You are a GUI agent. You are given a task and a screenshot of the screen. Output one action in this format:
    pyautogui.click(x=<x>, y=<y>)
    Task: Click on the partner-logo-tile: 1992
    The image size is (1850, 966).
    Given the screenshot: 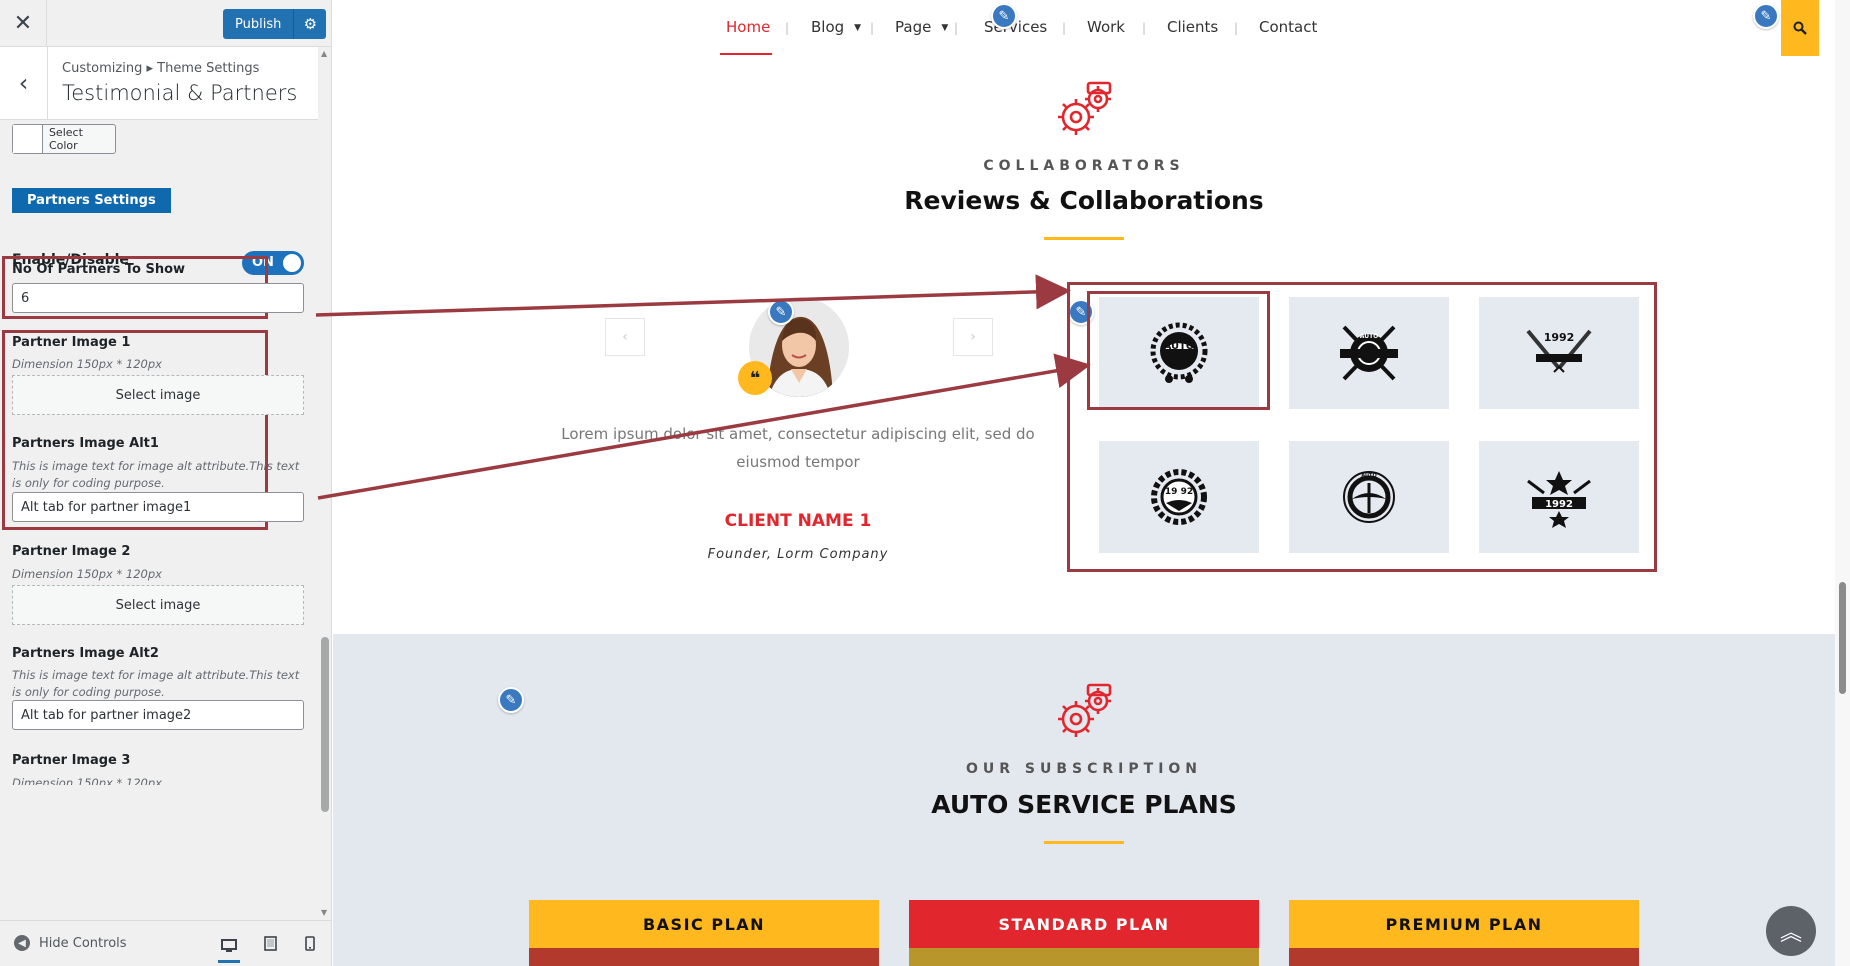 What is the action you would take?
    pyautogui.click(x=1559, y=353)
    